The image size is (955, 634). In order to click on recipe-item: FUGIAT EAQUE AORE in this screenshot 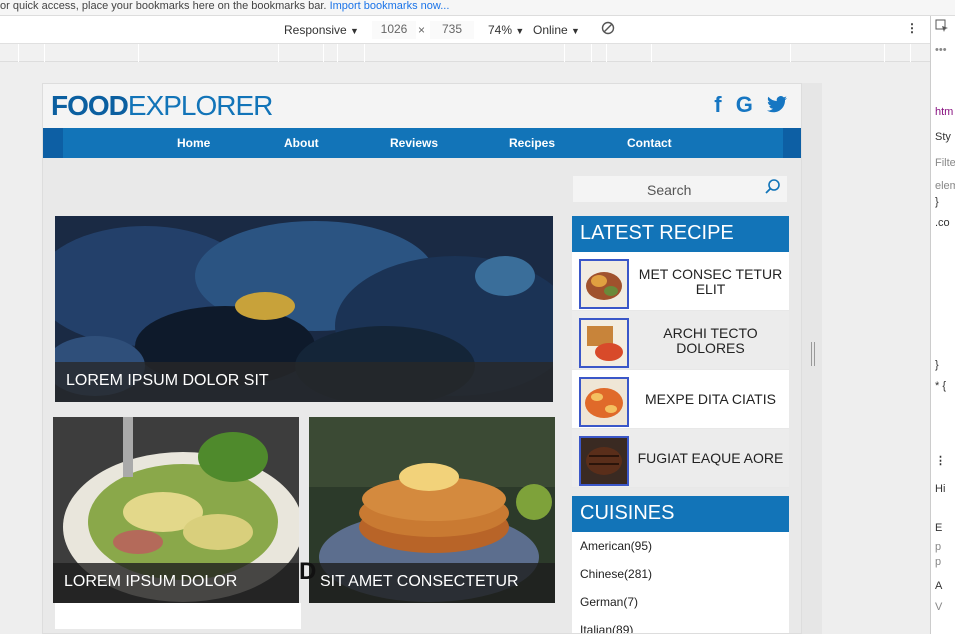, I will do `click(680, 458)`.